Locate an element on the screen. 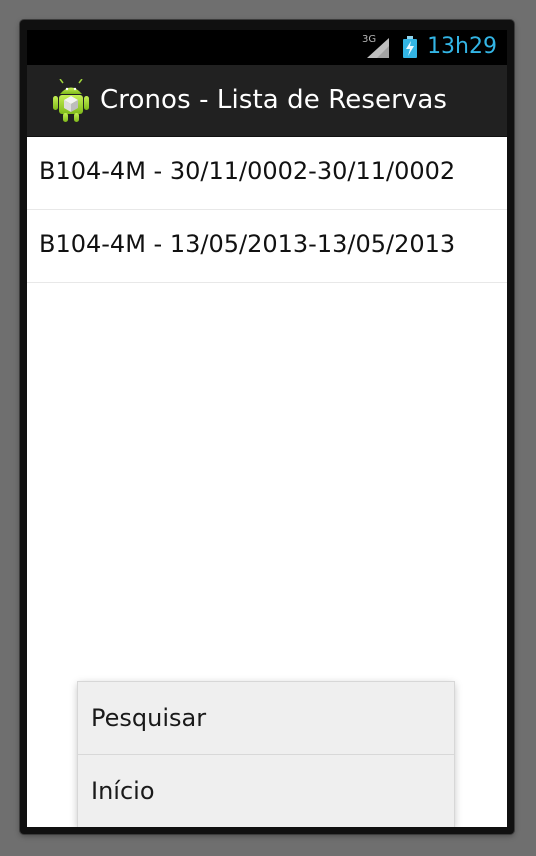 This screenshot has width=536, height=856. signal-icon is located at coordinates (378, 48).